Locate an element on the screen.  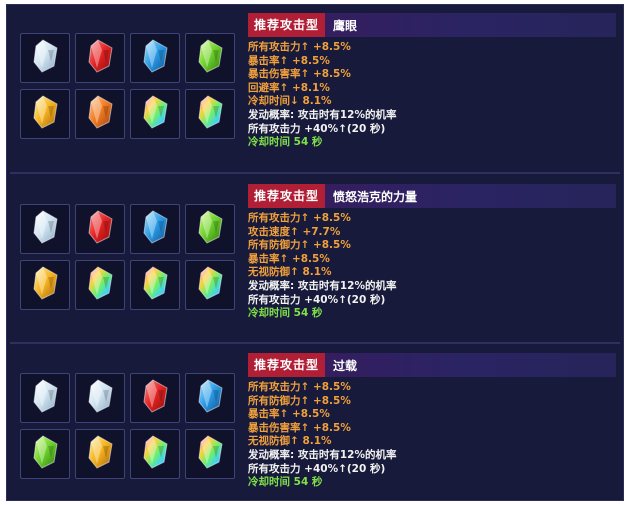
build-title-bar: 推荐攻击型 鹰眼 is located at coordinates (432, 25).